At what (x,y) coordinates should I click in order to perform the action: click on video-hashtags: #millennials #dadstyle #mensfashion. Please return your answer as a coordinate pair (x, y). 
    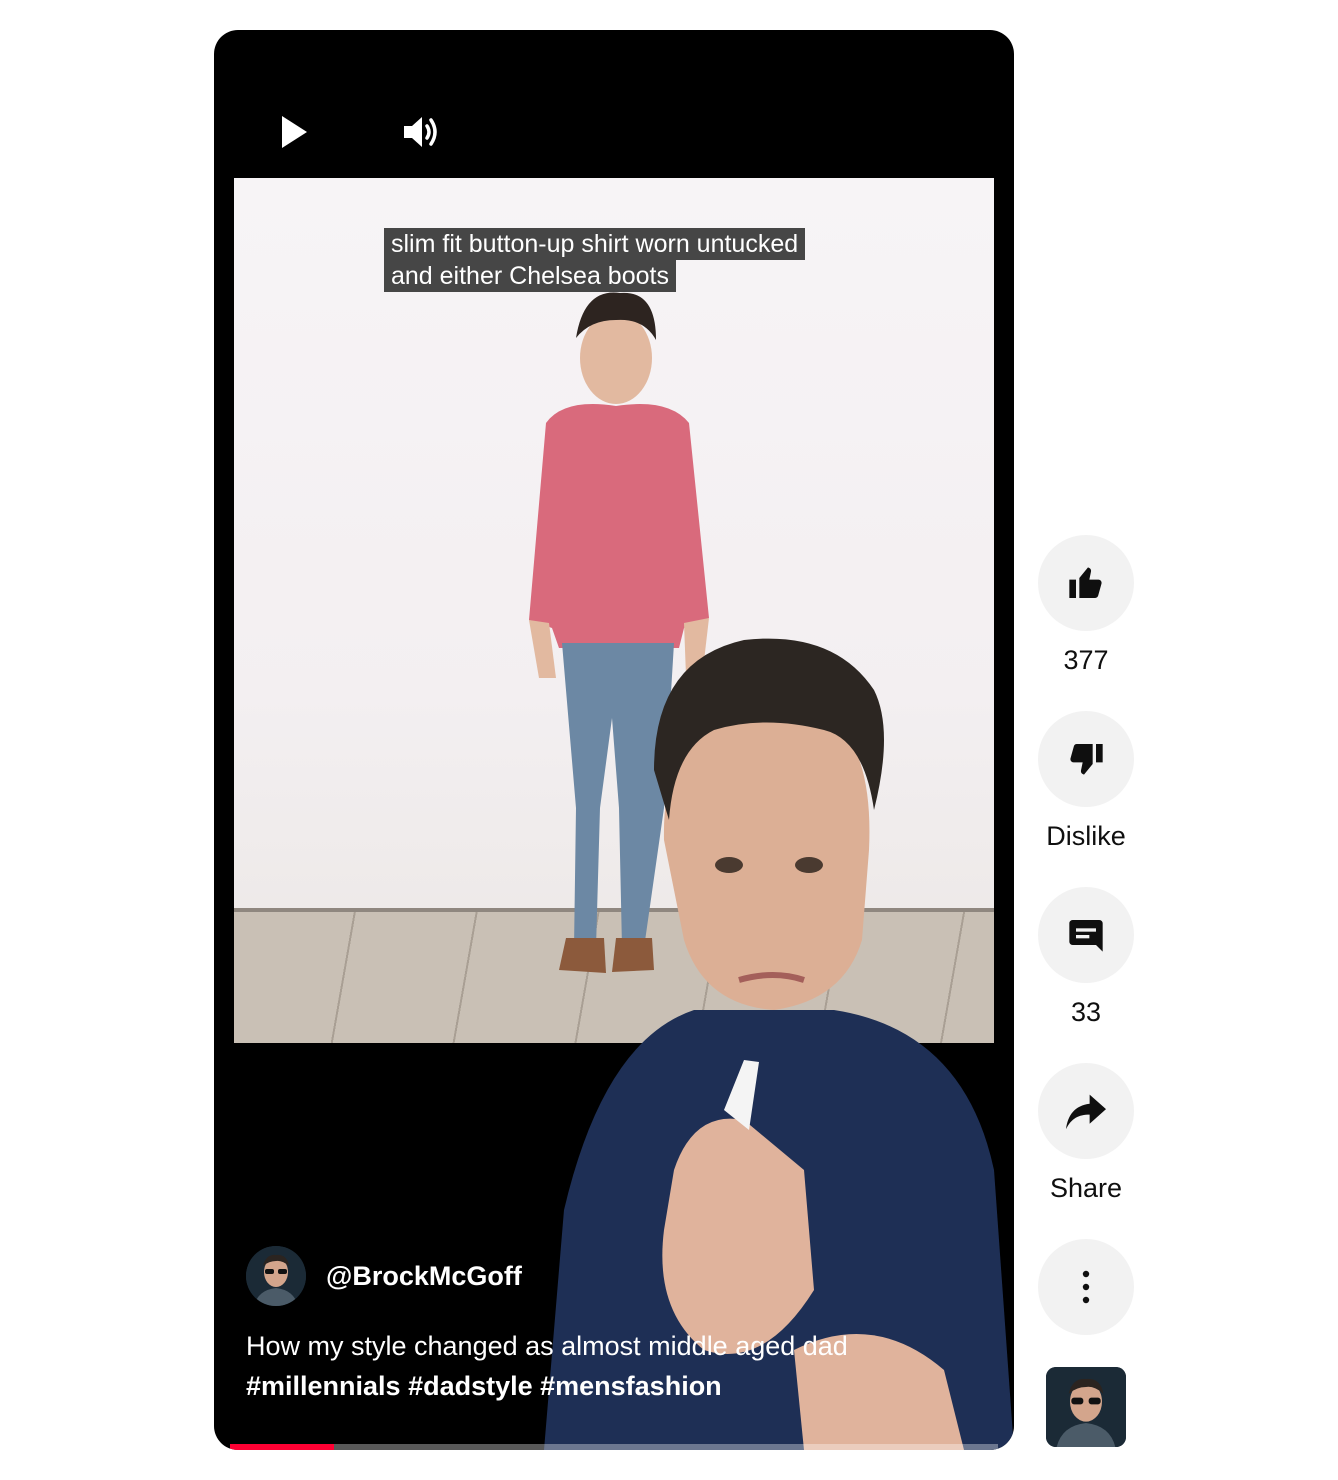
    Looking at the image, I should click on (484, 1386).